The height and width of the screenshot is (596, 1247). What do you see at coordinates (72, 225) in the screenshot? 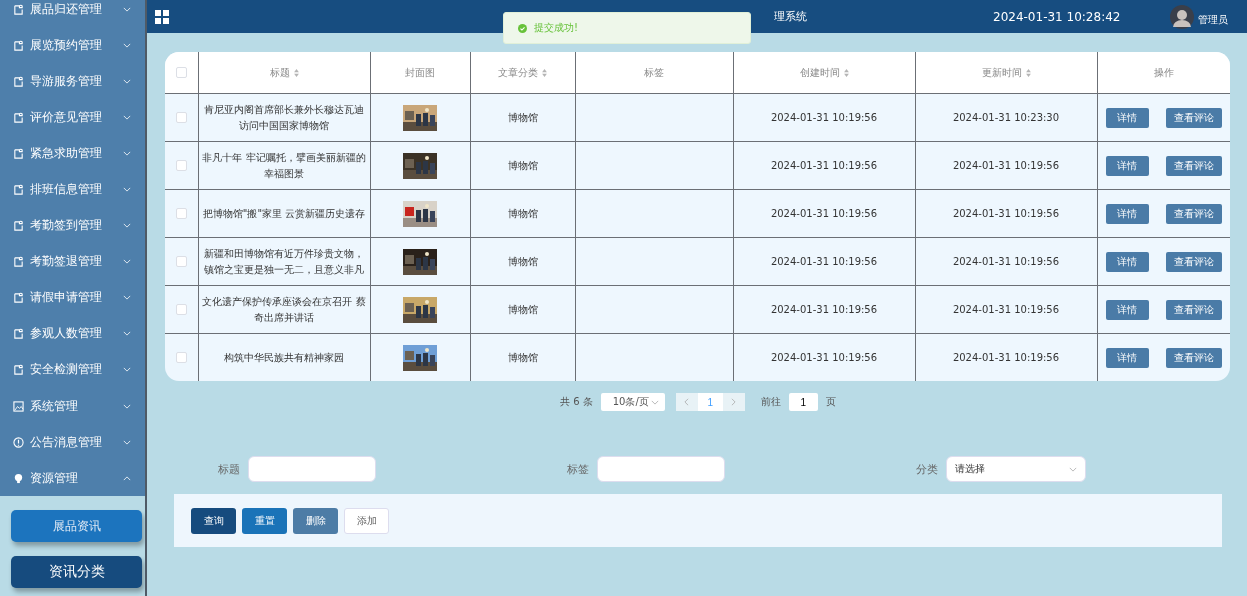
I see `menu-item: 考勤签到管理` at bounding box center [72, 225].